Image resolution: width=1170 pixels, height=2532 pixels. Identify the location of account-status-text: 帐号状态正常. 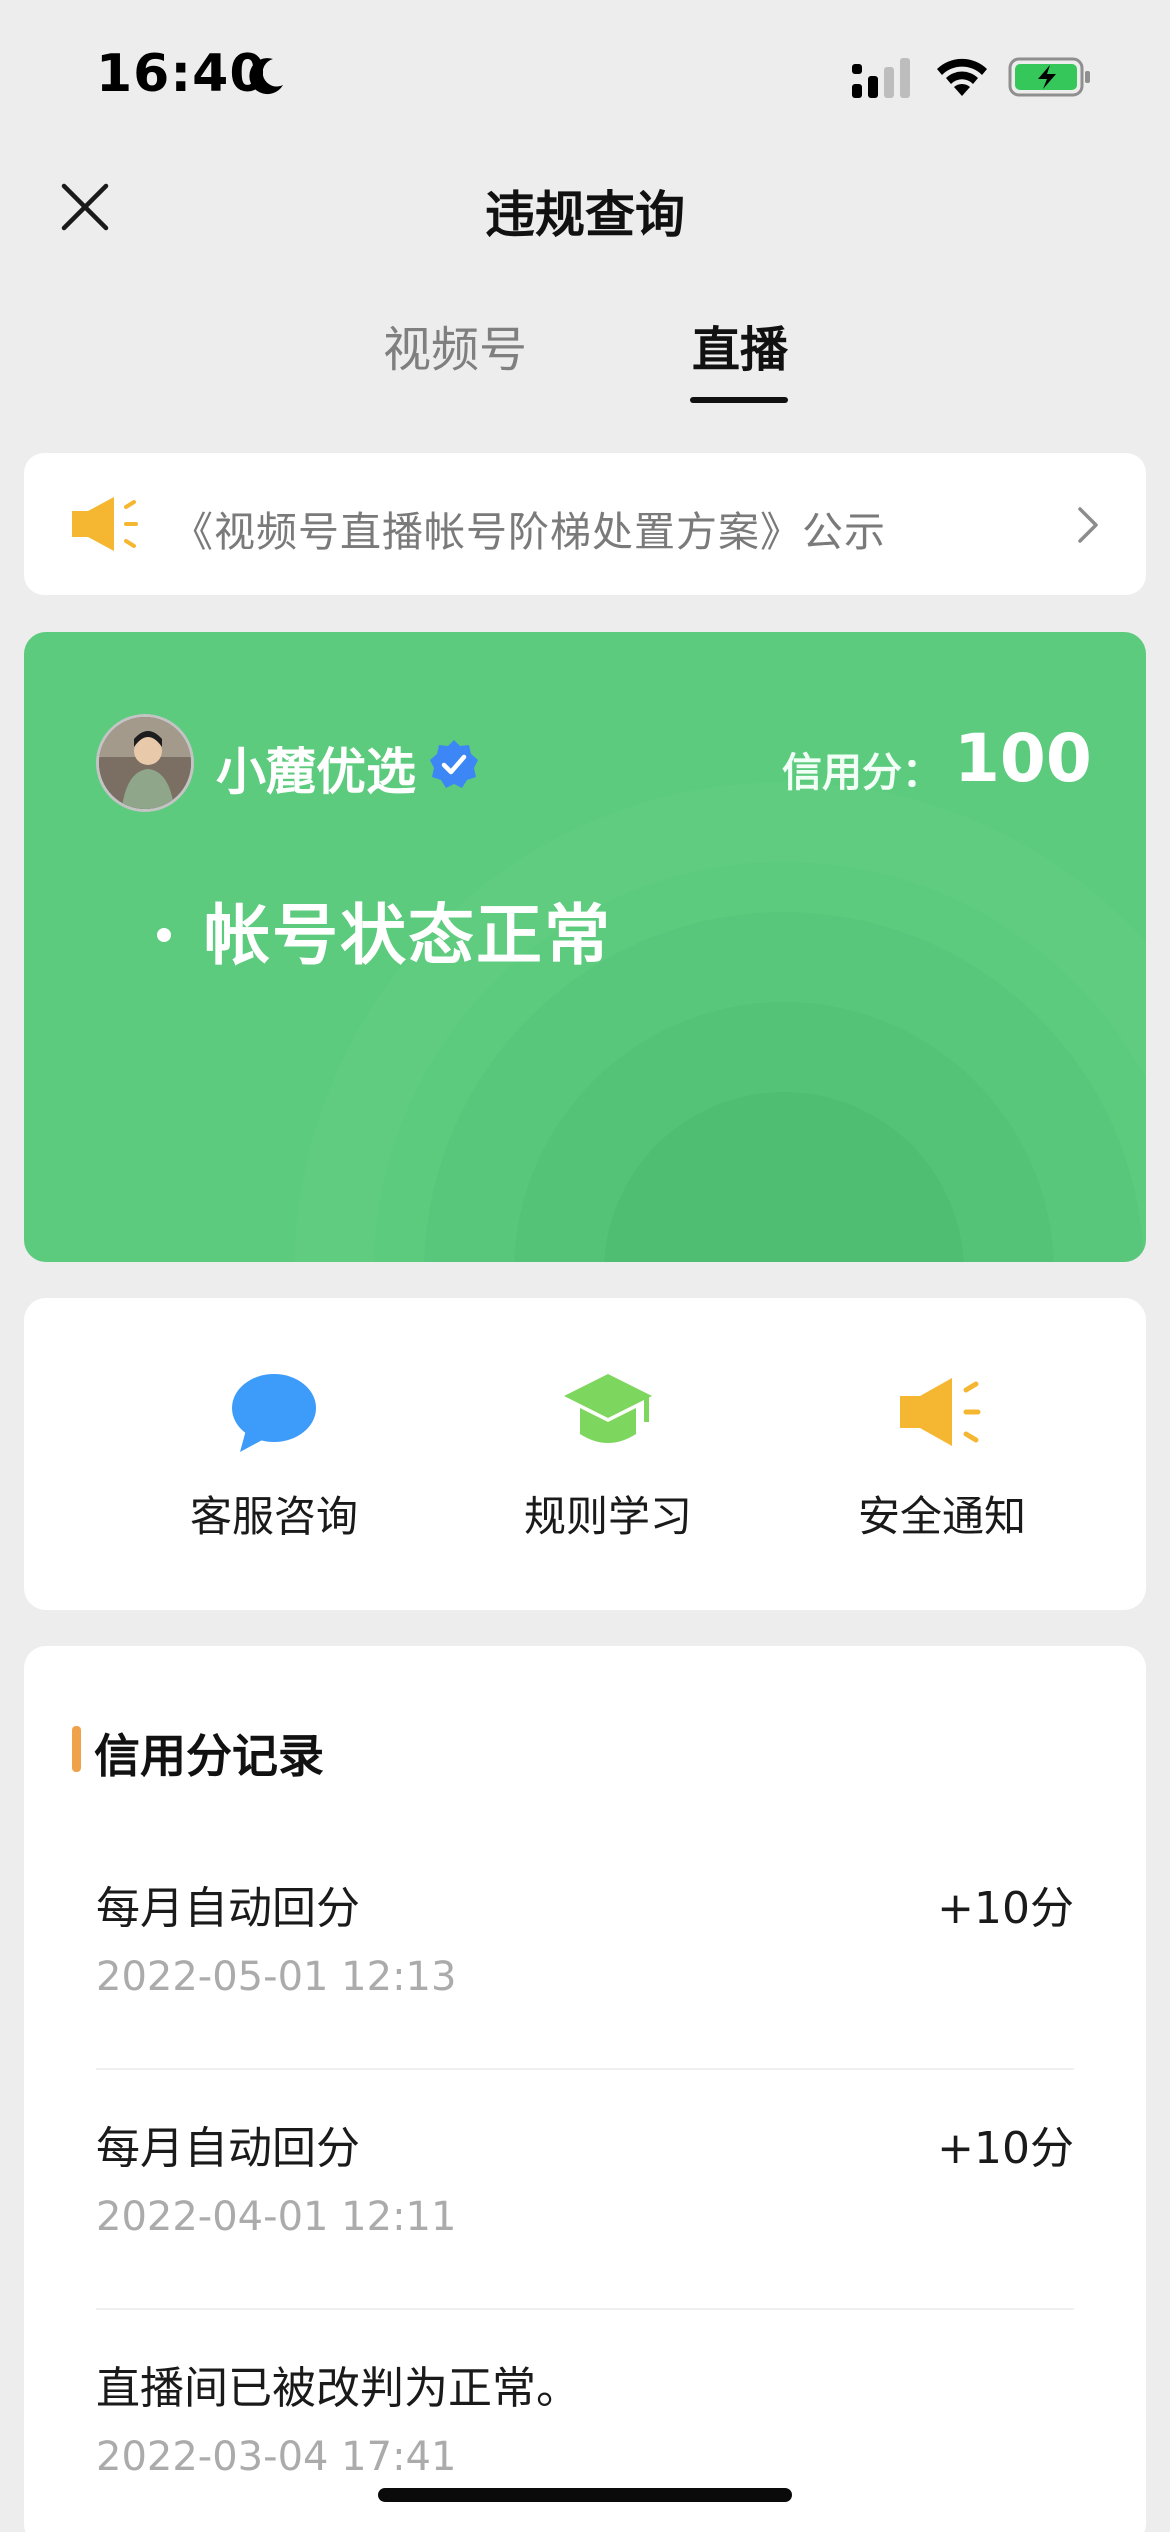
(408, 935).